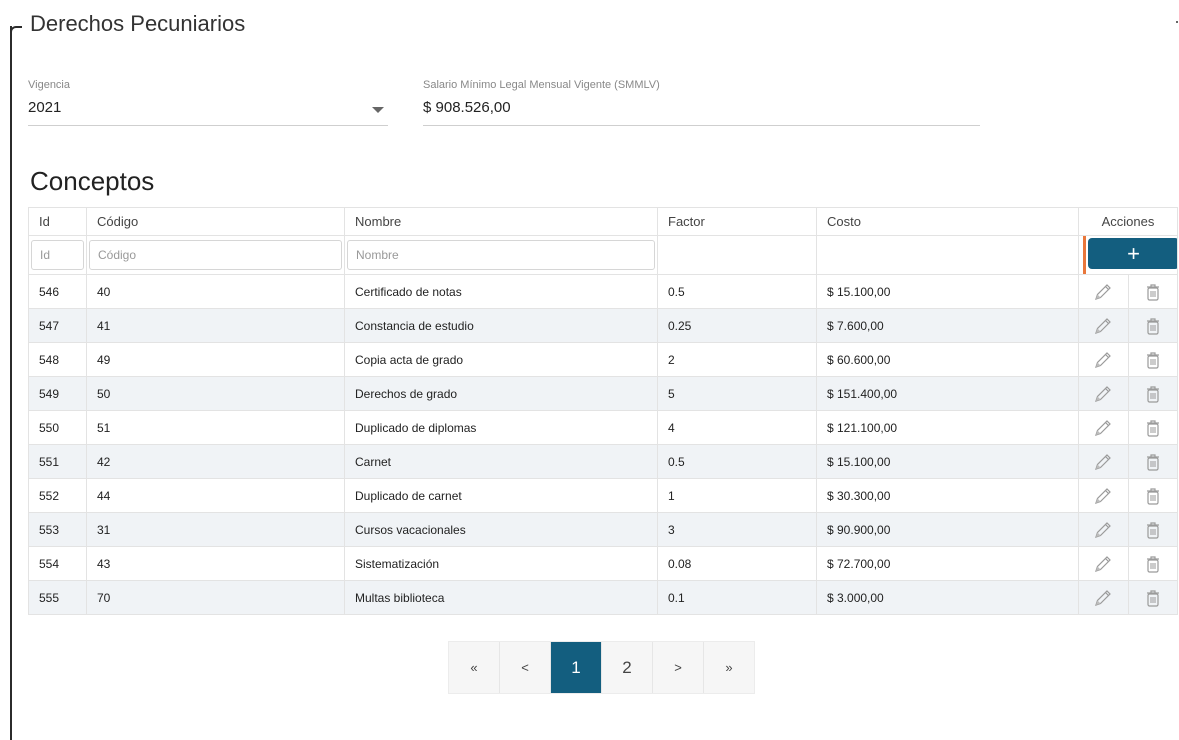  Describe the element at coordinates (208, 125) in the screenshot. I see `vigencia-underline` at that location.